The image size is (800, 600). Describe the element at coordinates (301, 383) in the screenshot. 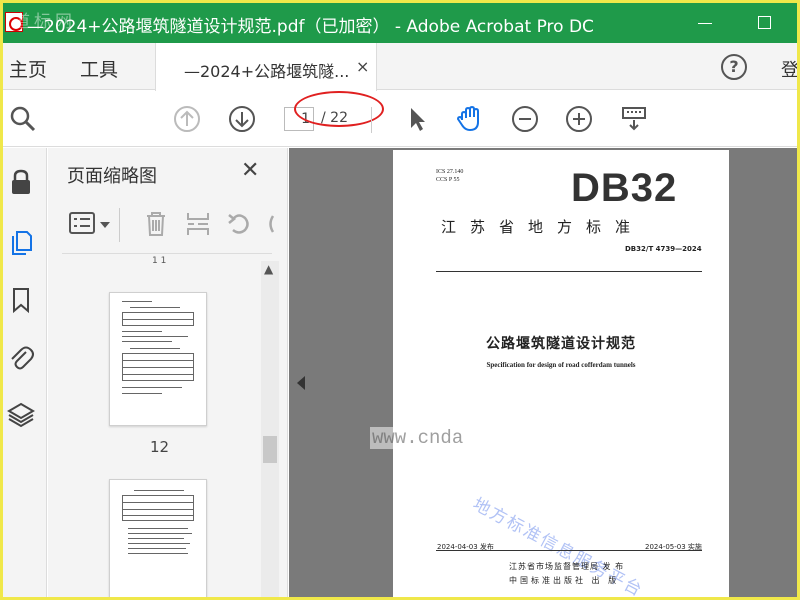

I see `collapse-panel-arrow-icon` at that location.